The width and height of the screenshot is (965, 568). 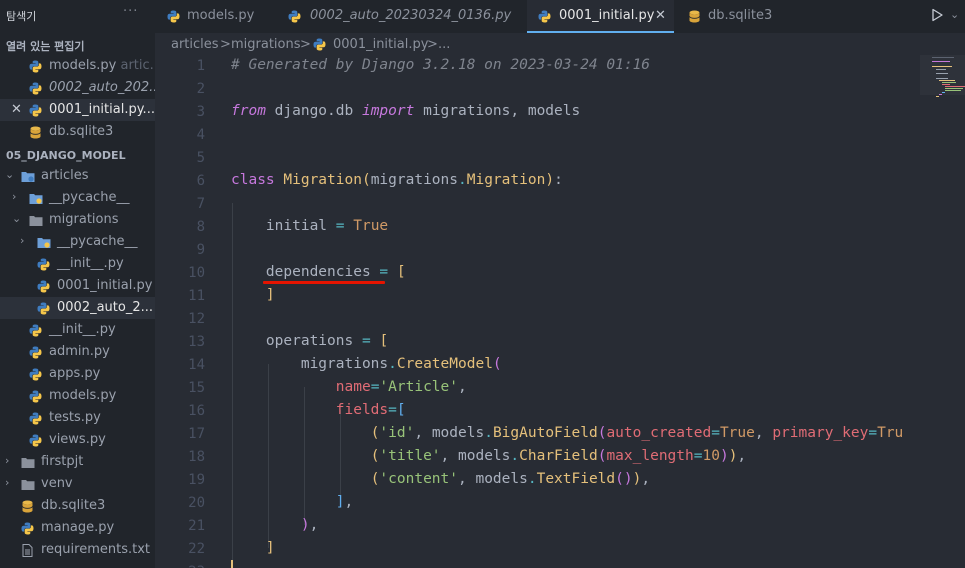 I want to click on more-actions-icon: ···, so click(x=130, y=11).